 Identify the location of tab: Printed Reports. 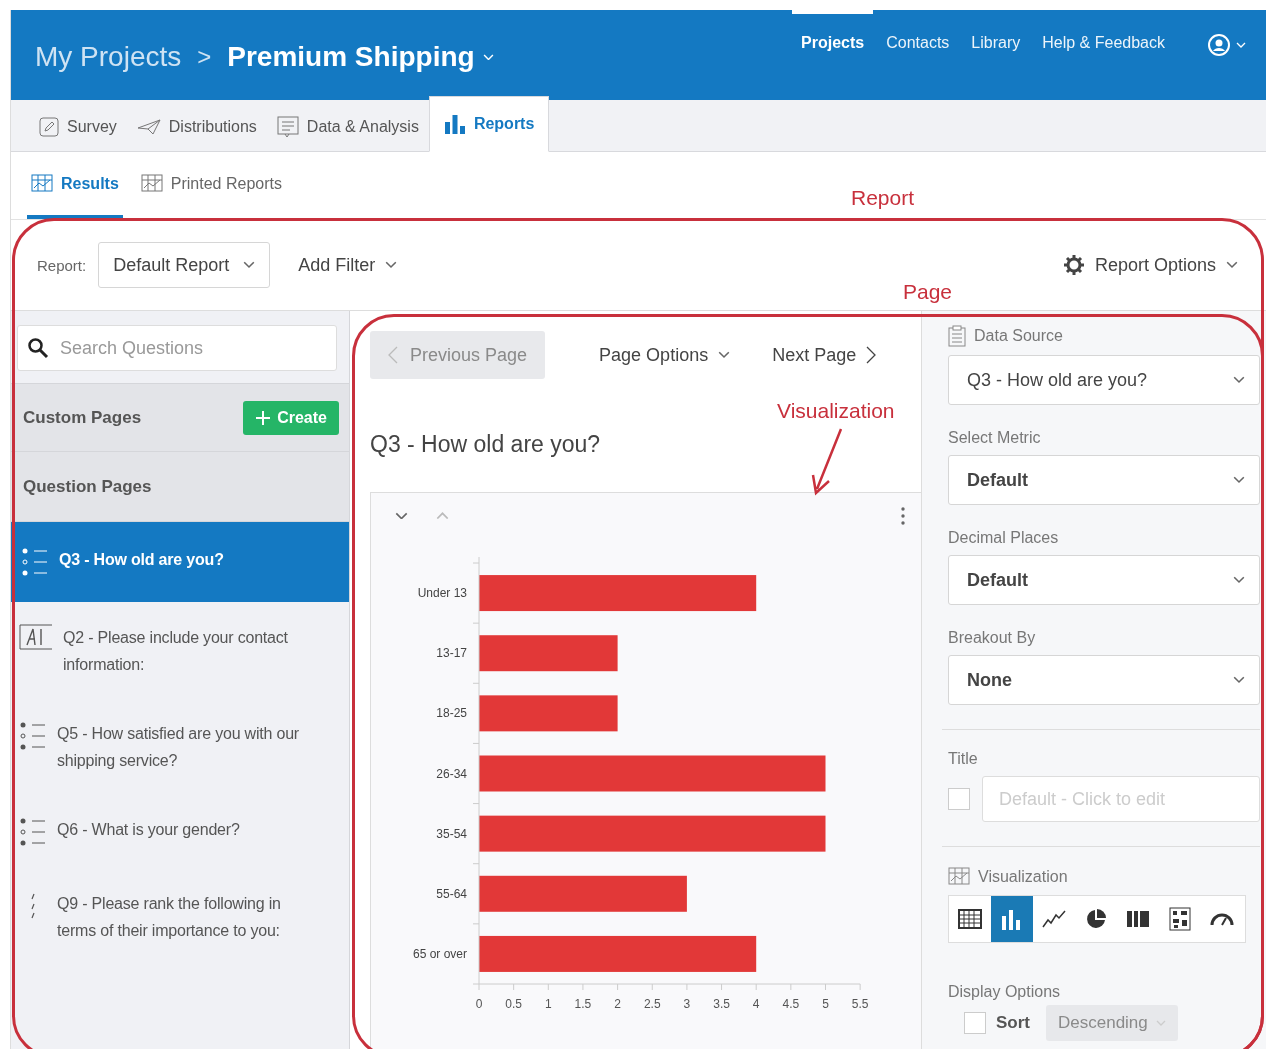
(211, 185).